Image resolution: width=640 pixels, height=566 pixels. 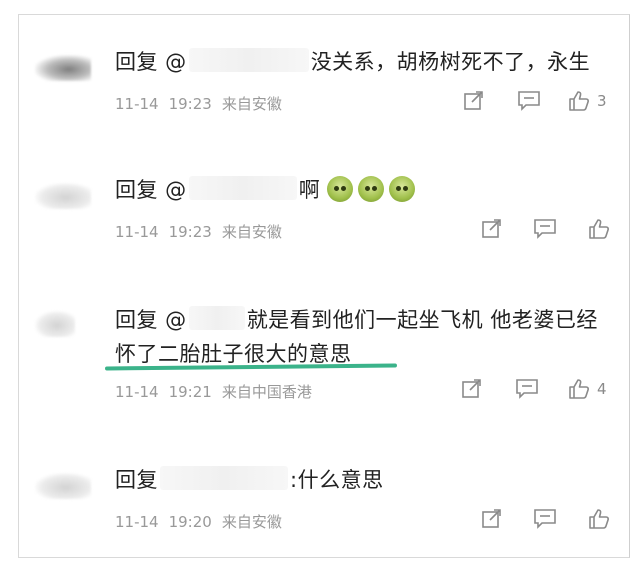 I want to click on comment-text: 回复 @ 没关系，胡杨树死不了，永生, so click(x=352, y=62).